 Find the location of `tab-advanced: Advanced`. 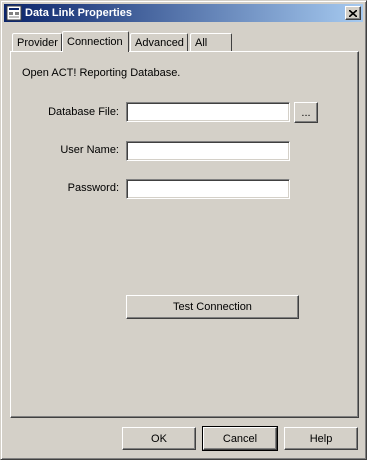

tab-advanced: Advanced is located at coordinates (159, 42).